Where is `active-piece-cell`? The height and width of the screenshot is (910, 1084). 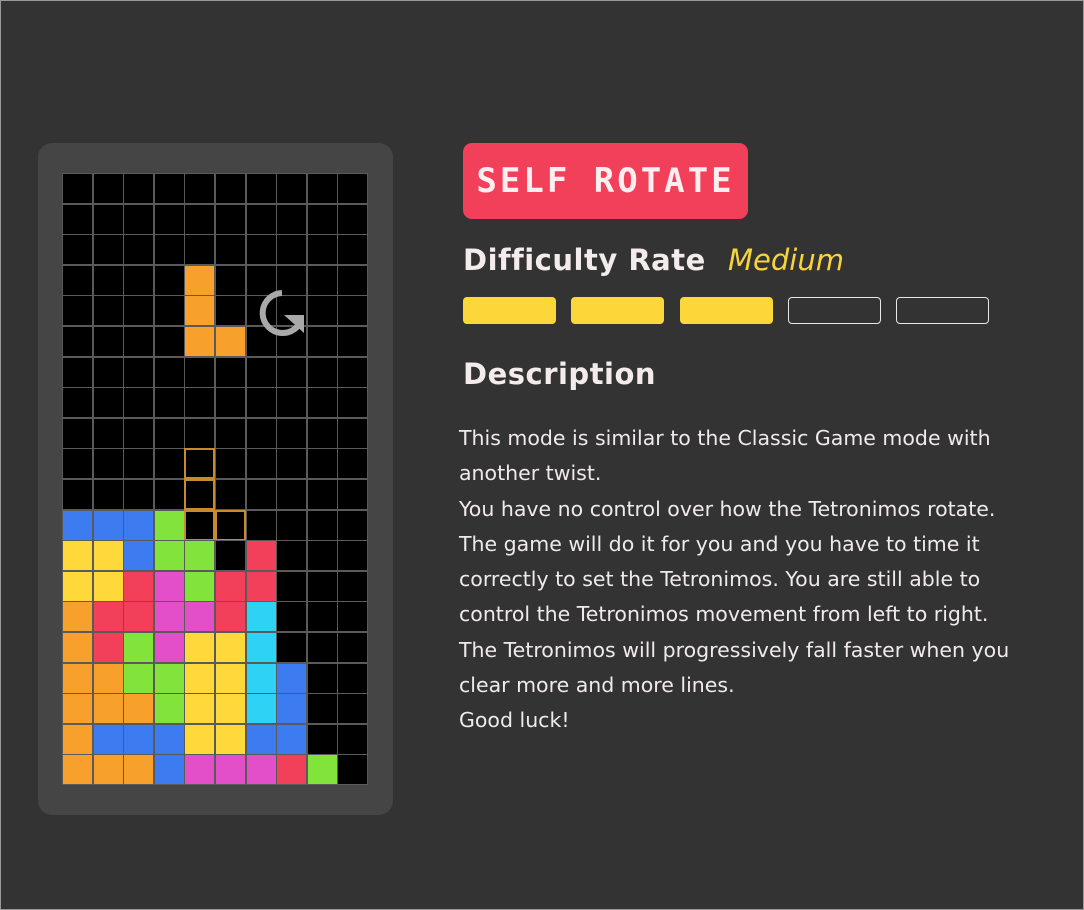
active-piece-cell is located at coordinates (200, 341).